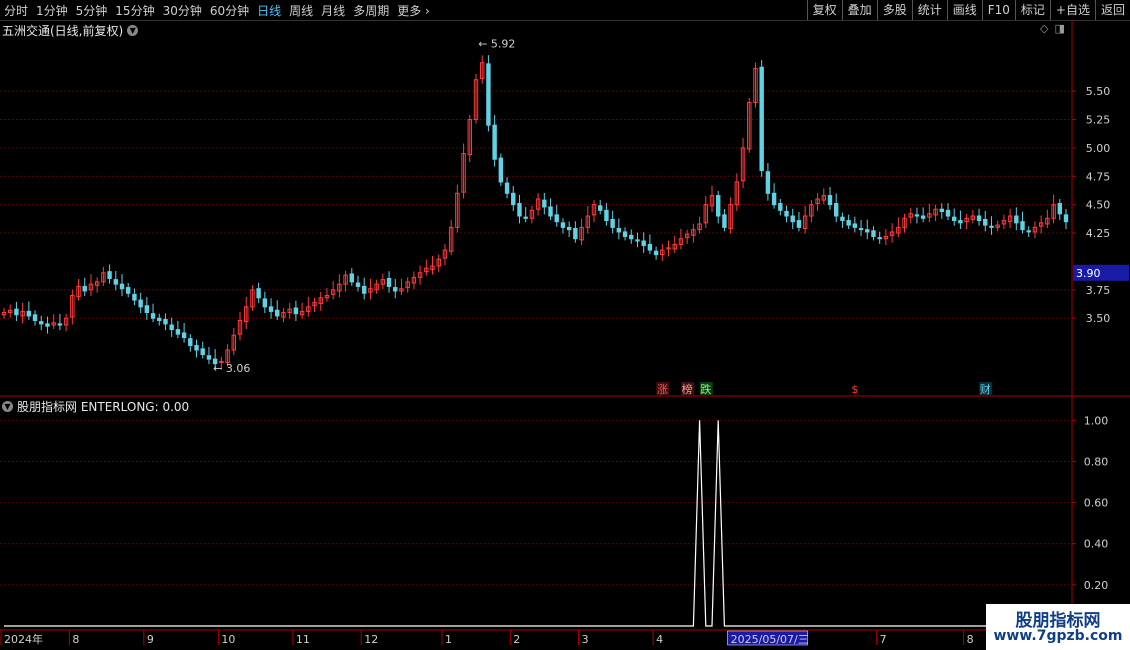  Describe the element at coordinates (371, 639) in the screenshot. I see `date-label-5: 12` at that location.